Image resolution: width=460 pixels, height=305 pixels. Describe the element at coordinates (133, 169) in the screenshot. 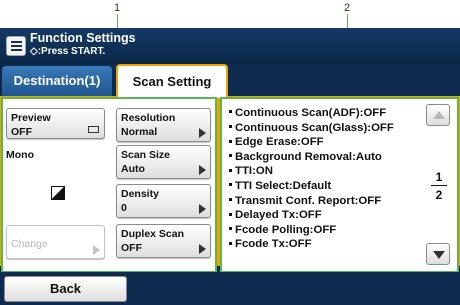

I see `scan-size-value: Auto` at that location.